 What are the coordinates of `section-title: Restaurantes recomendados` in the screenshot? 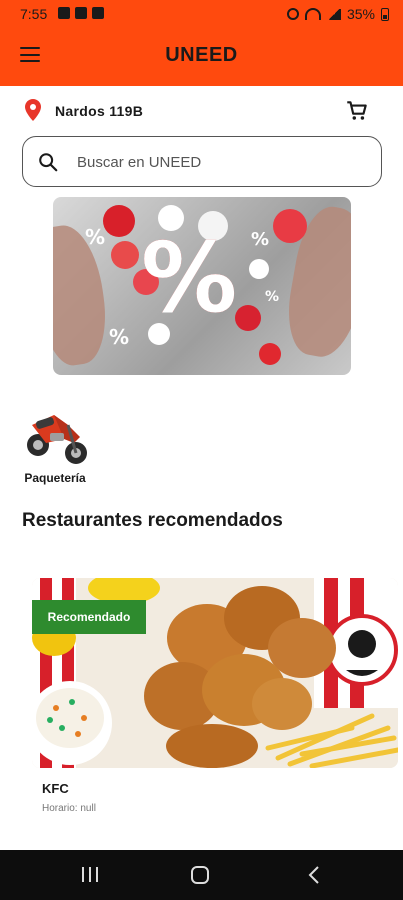 It's located at (152, 520).